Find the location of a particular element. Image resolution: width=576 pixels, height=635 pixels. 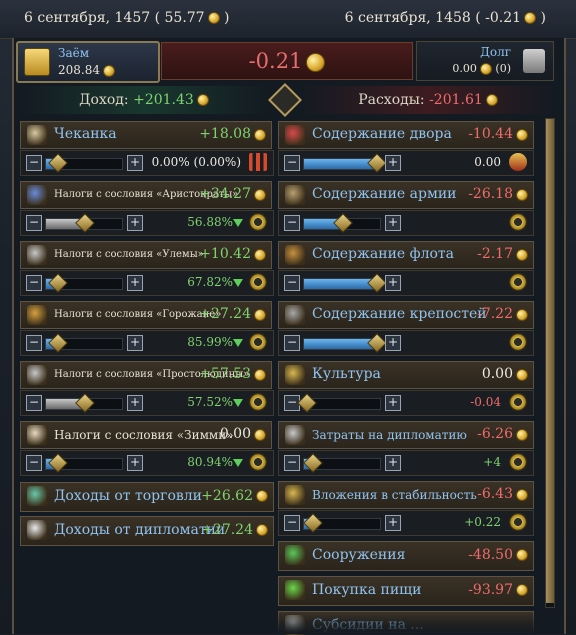

income-row-value: +18.08 is located at coordinates (225, 134).